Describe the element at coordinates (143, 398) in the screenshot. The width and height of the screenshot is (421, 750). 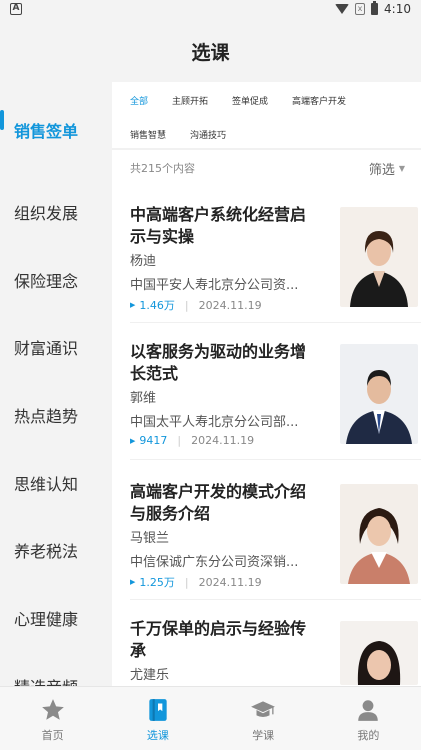
I see `course-author: 郭维` at that location.